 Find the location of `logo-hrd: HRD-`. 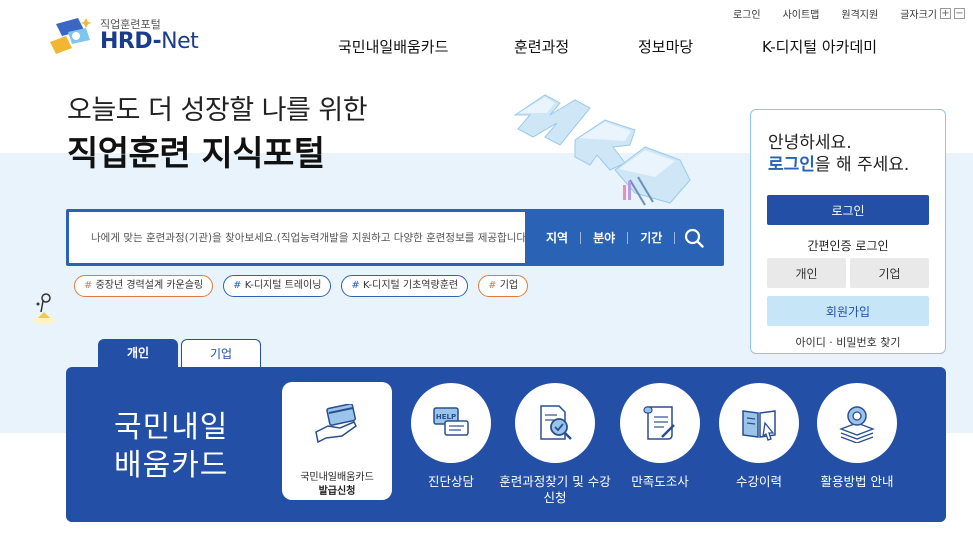

logo-hrd: HRD- is located at coordinates (131, 41).